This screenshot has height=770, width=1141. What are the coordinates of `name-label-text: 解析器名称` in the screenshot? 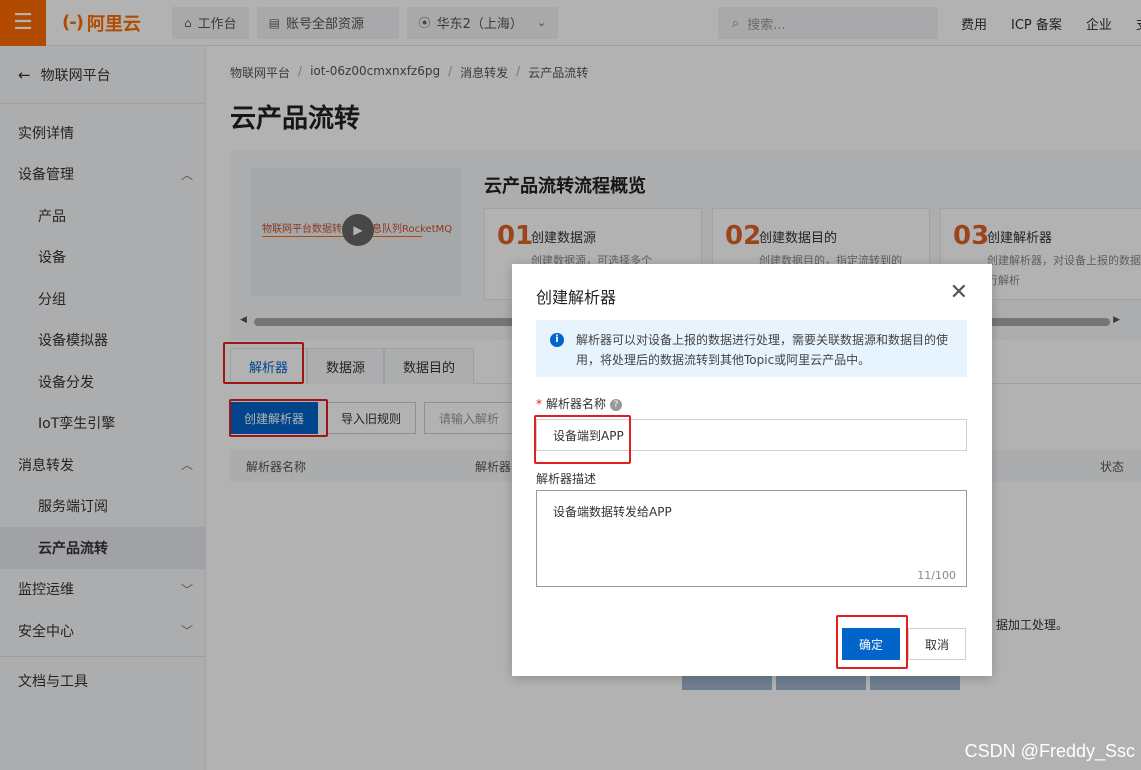 It's located at (576, 404).